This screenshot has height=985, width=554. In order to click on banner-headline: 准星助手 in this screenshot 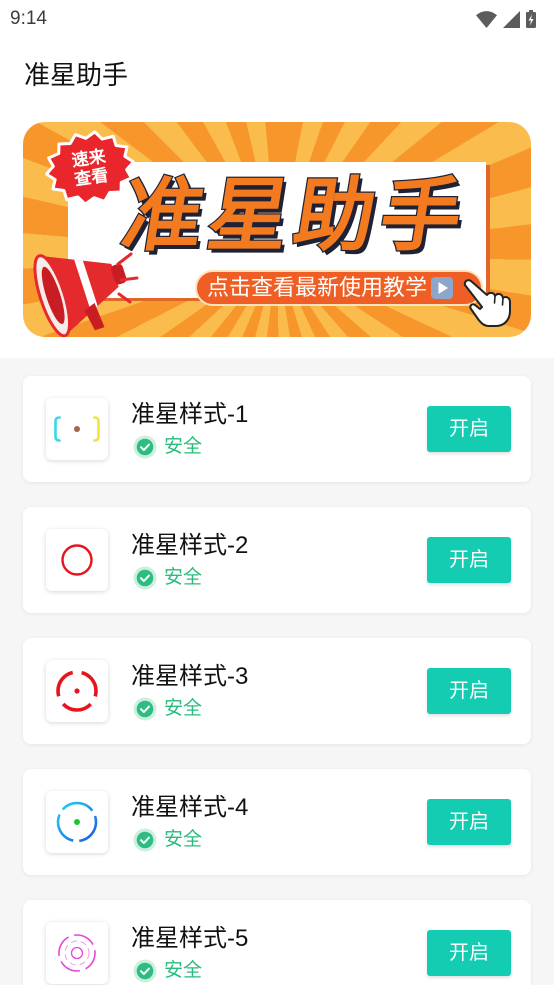, I will do `click(295, 216)`.